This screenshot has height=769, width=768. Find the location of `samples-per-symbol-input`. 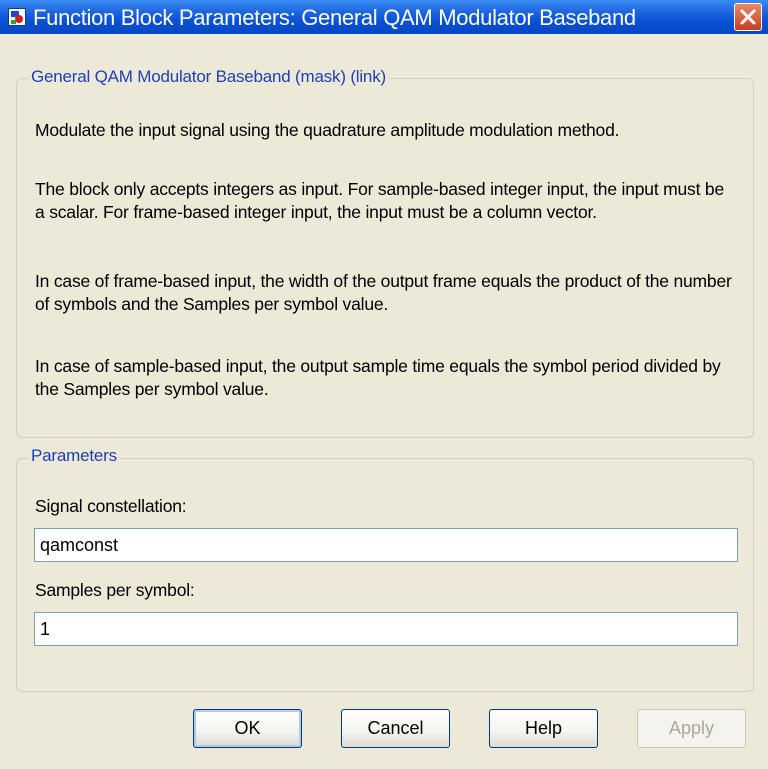

samples-per-symbol-input is located at coordinates (386, 629).